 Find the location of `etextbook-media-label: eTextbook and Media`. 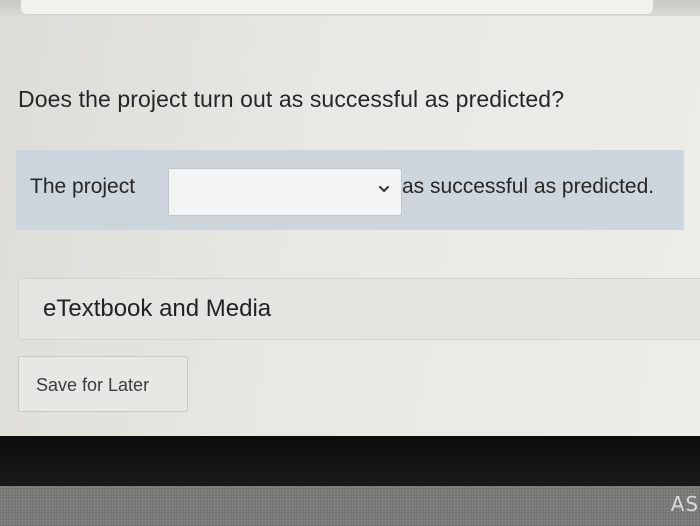

etextbook-media-label: eTextbook and Media is located at coordinates (157, 308).